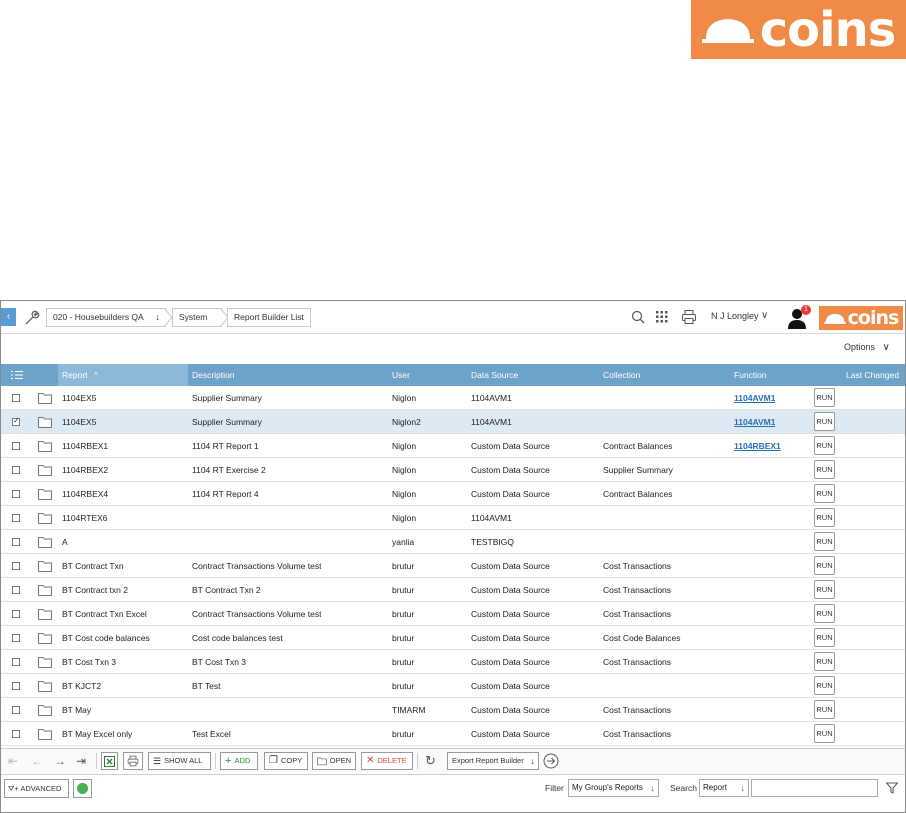 Image resolution: width=906 pixels, height=813 pixels. I want to click on excel-export-button, so click(109, 761).